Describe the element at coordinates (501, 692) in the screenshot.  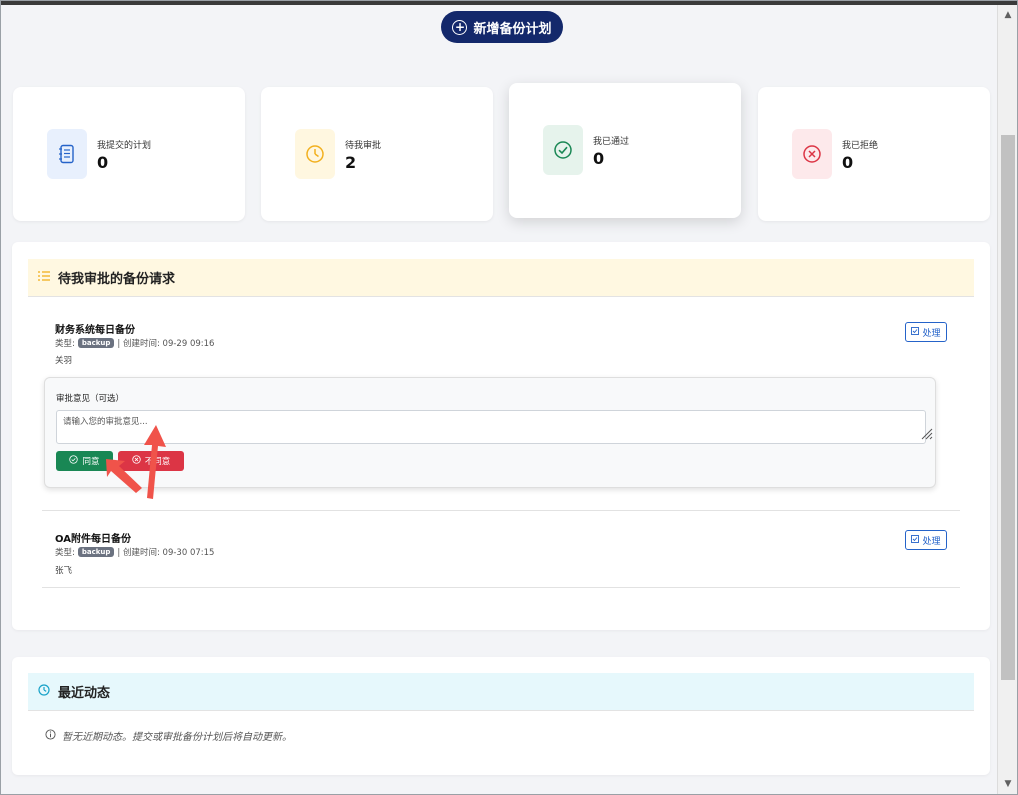
I see `recent-activity-header: 最近动态` at that location.